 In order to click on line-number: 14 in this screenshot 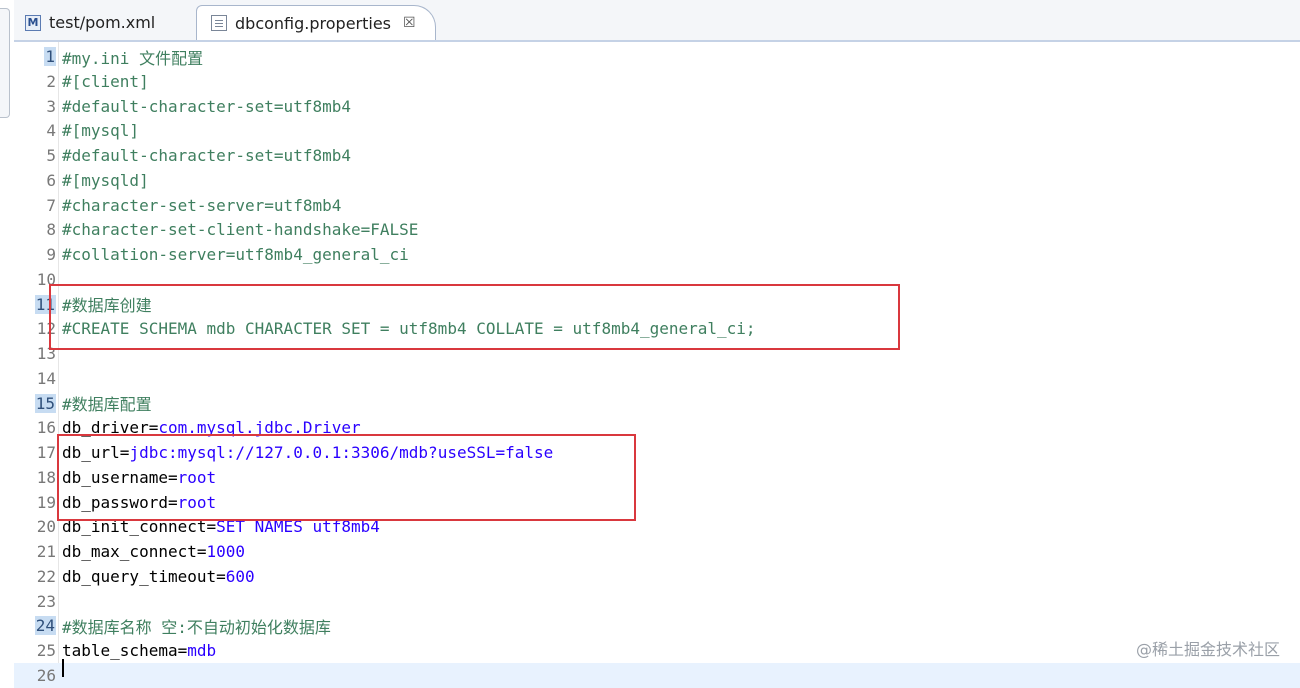, I will do `click(36, 378)`.